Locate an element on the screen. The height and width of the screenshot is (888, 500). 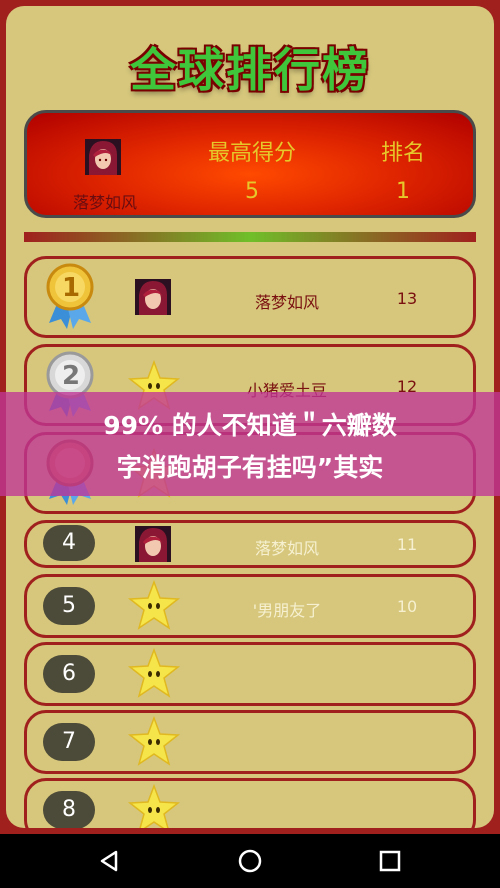
promo-banner: 99% 的人不知道＂六瓣数 字消跑胡子有挂吗”其实 is located at coordinates (250, 444).